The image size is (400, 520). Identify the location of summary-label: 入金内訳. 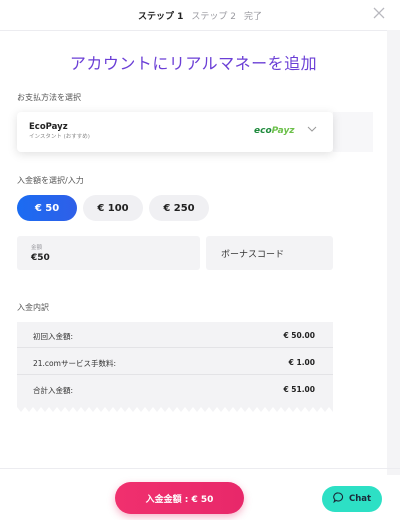
(33, 307).